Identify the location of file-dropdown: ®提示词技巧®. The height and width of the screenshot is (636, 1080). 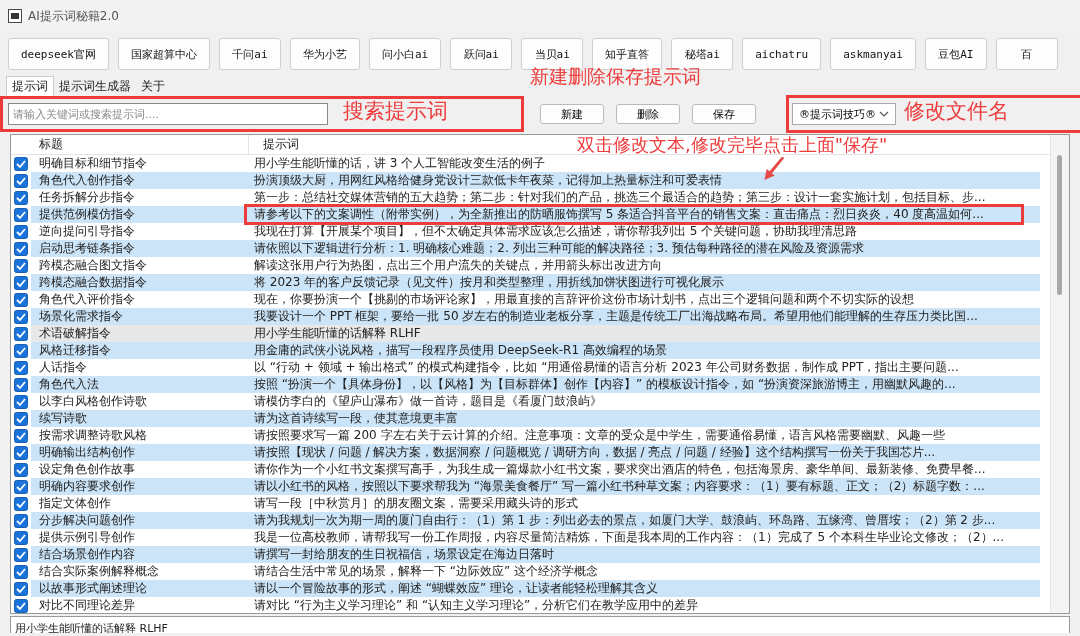
(844, 114).